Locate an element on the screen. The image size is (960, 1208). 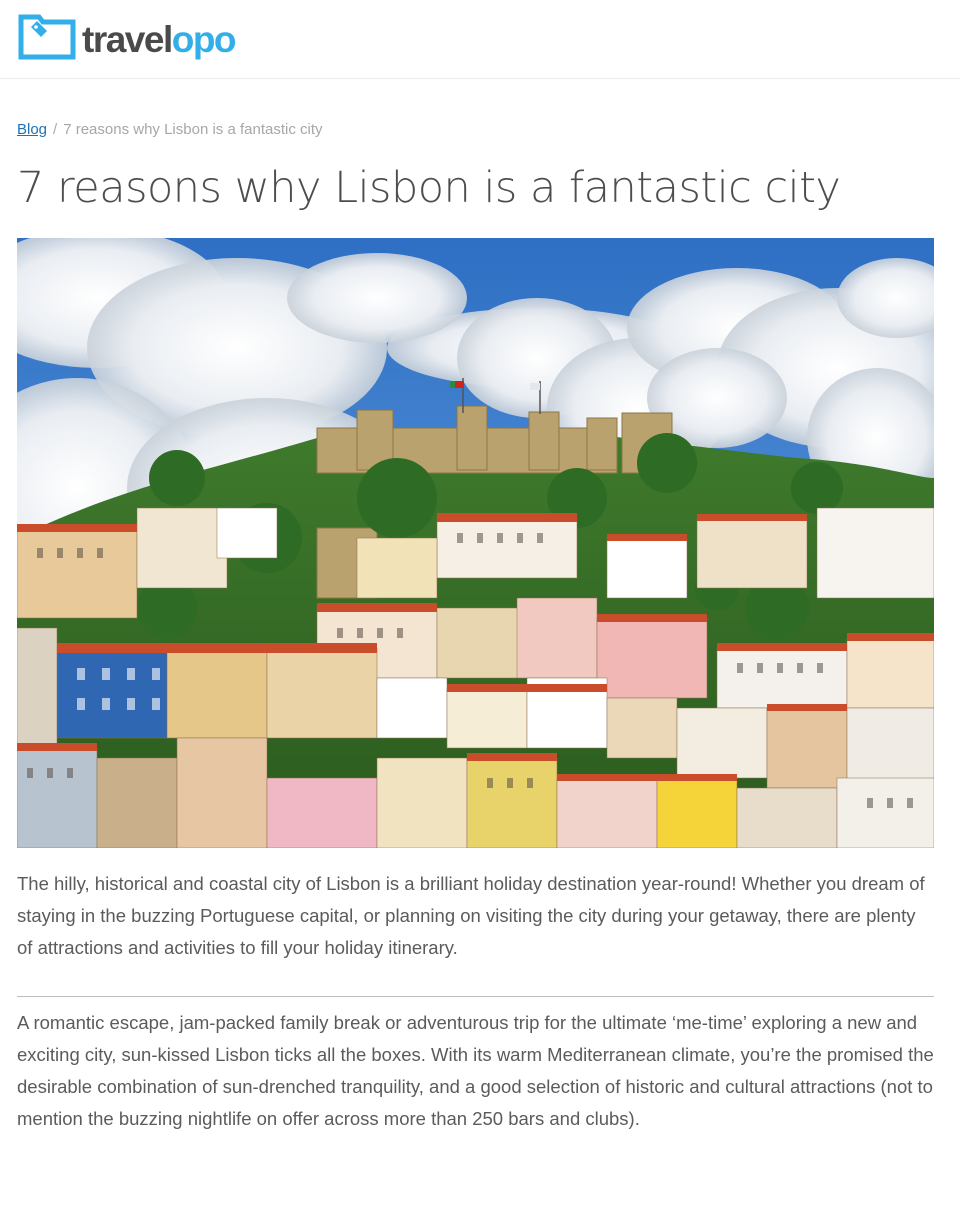
logo-text-travel: travel is located at coordinates (127, 39).